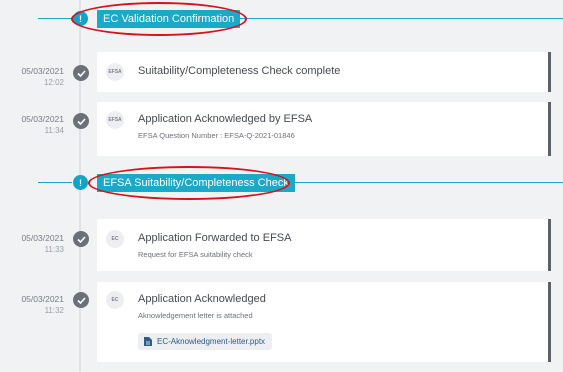 The width and height of the screenshot is (563, 372). I want to click on attachment-link: EC-Aknowledgment-letter.pptx, so click(205, 341).